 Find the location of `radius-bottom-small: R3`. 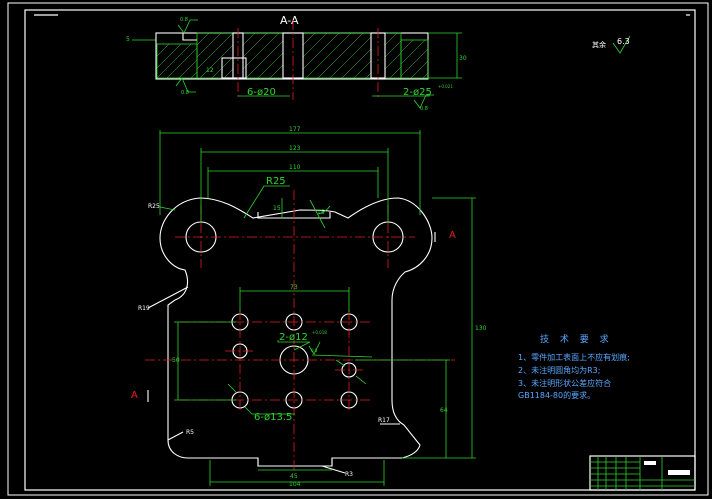

radius-bottom-small: R3 is located at coordinates (349, 474).